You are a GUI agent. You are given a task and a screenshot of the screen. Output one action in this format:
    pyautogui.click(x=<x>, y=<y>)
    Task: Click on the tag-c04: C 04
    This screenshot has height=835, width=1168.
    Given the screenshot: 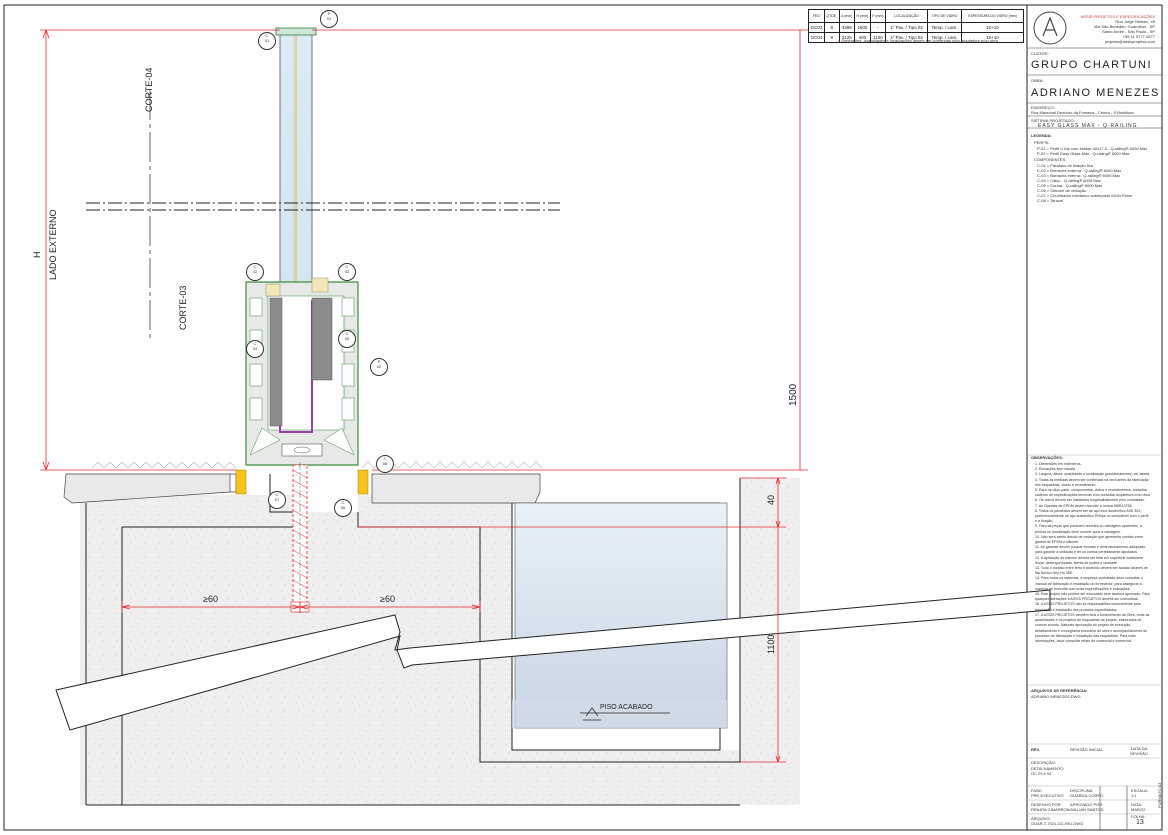 What is the action you would take?
    pyautogui.click(x=255, y=349)
    